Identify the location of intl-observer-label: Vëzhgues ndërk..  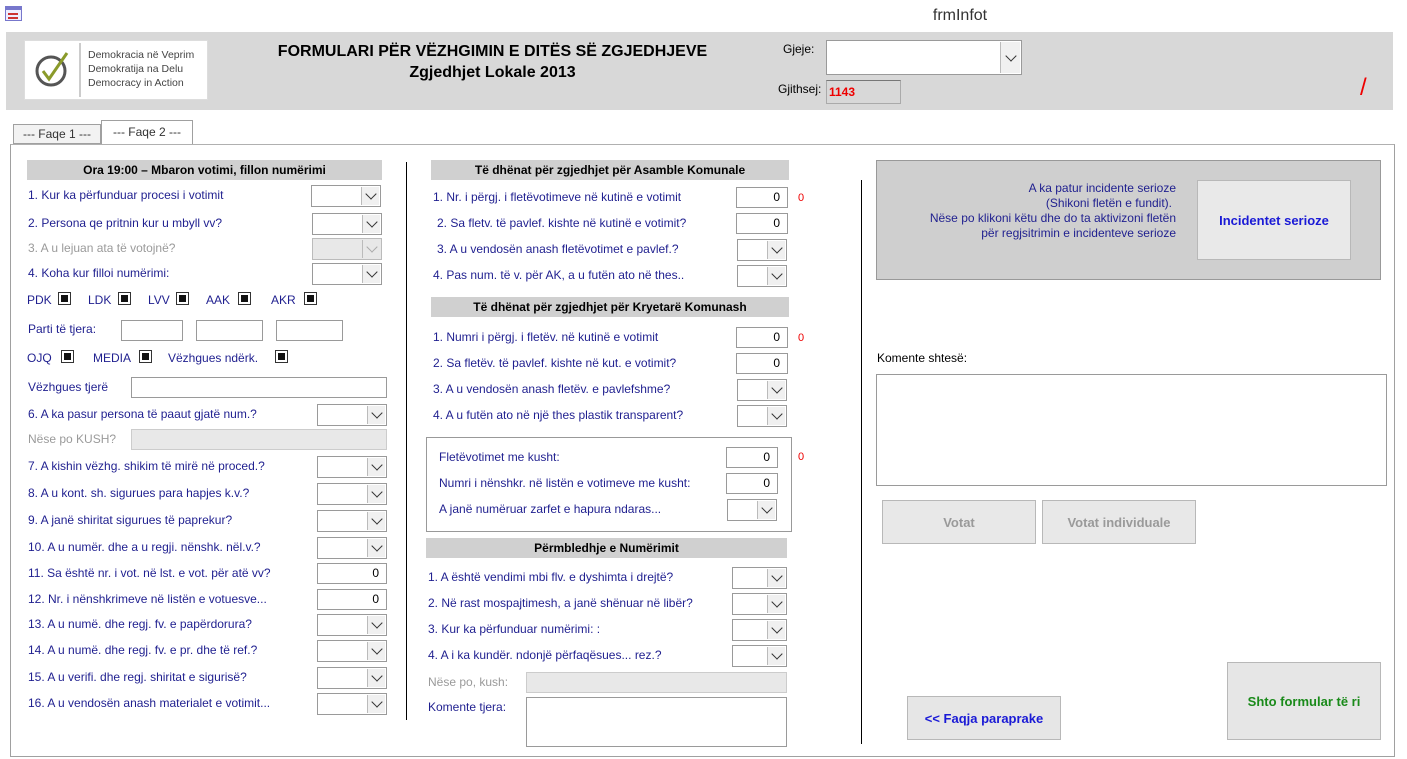
(213, 358).